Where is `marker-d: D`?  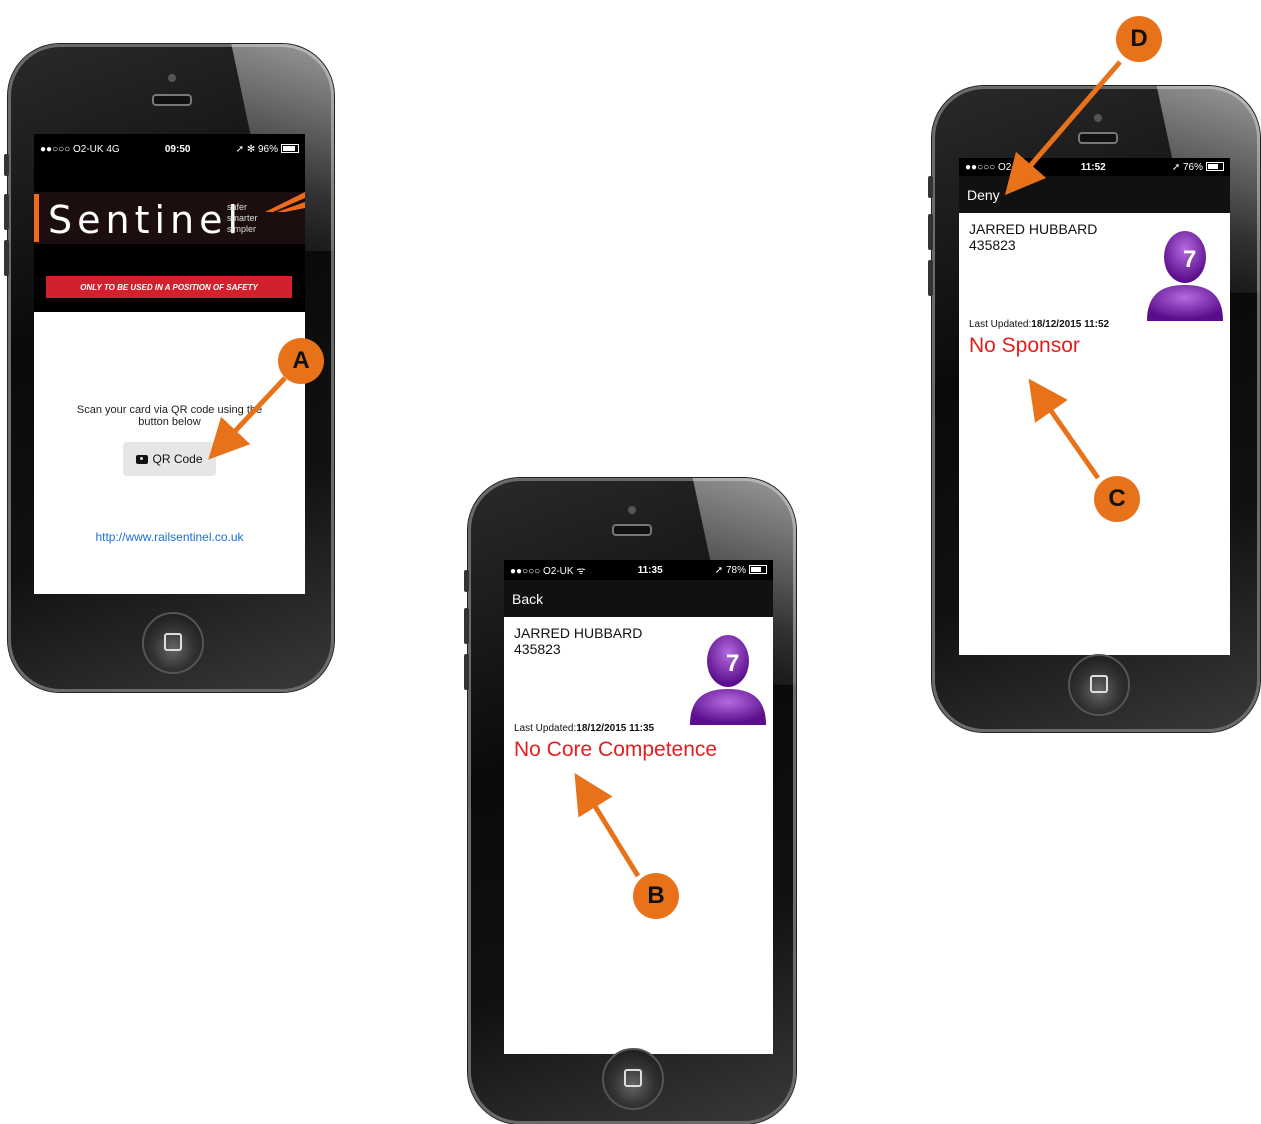
marker-d: D is located at coordinates (1139, 39).